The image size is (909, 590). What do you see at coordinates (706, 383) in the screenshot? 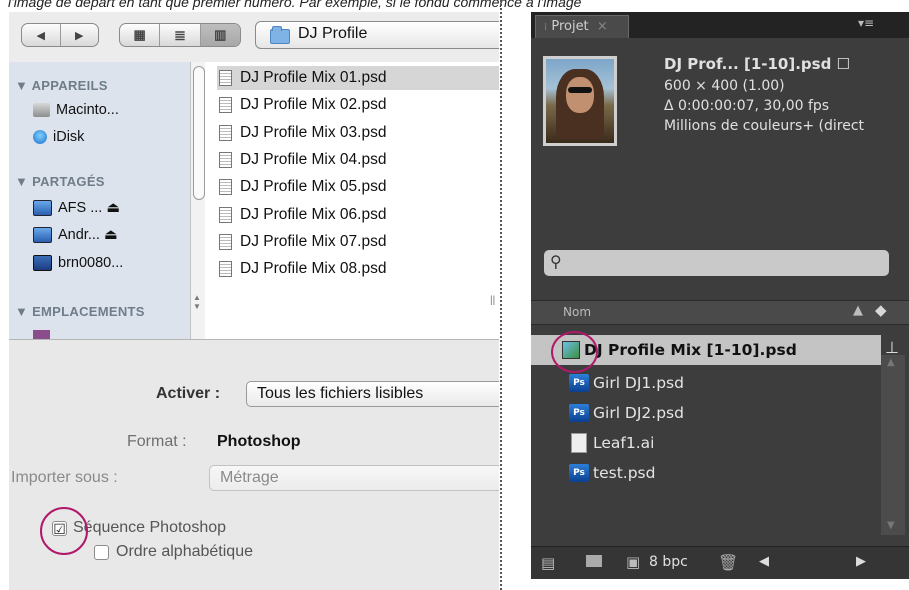
I see `project-item-girl-dj1: Ps Girl DJ1.psd` at bounding box center [706, 383].